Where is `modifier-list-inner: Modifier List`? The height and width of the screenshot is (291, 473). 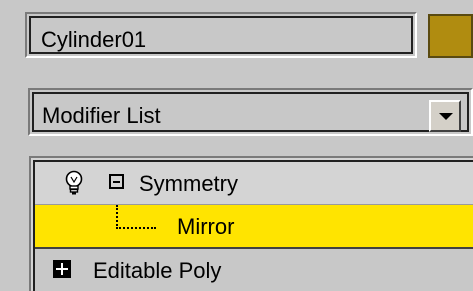
modifier-list-inner: Modifier List is located at coordinates (250, 112).